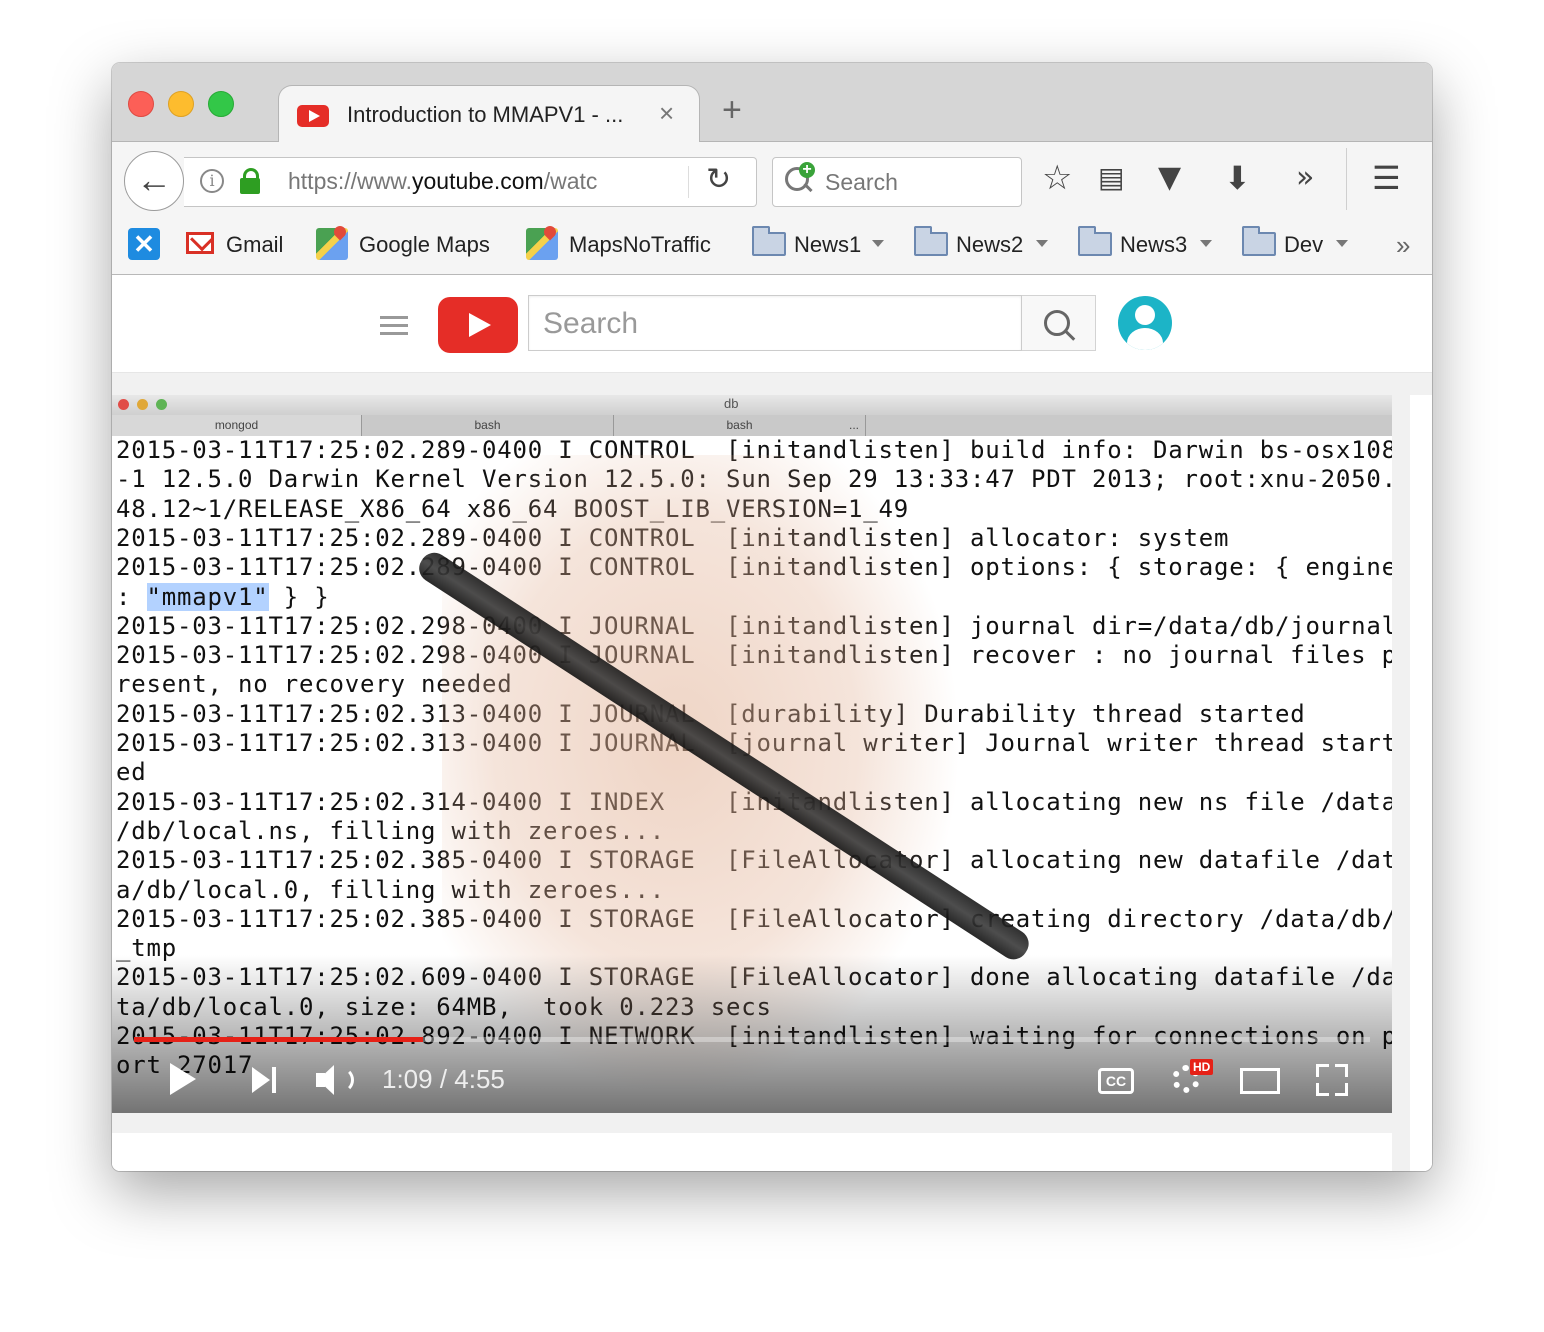  I want to click on tab-strip: Introduction to MMAPV1 - ... × +, so click(772, 103).